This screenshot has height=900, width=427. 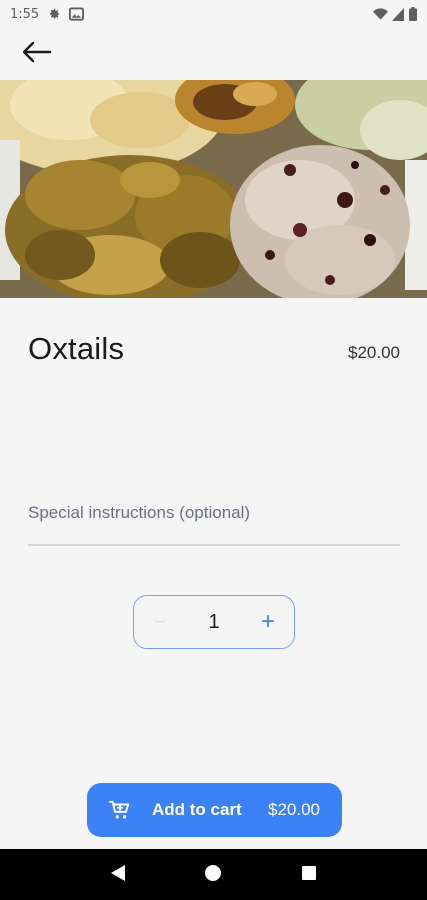 I want to click on status-left: 1:55, so click(x=47, y=14).